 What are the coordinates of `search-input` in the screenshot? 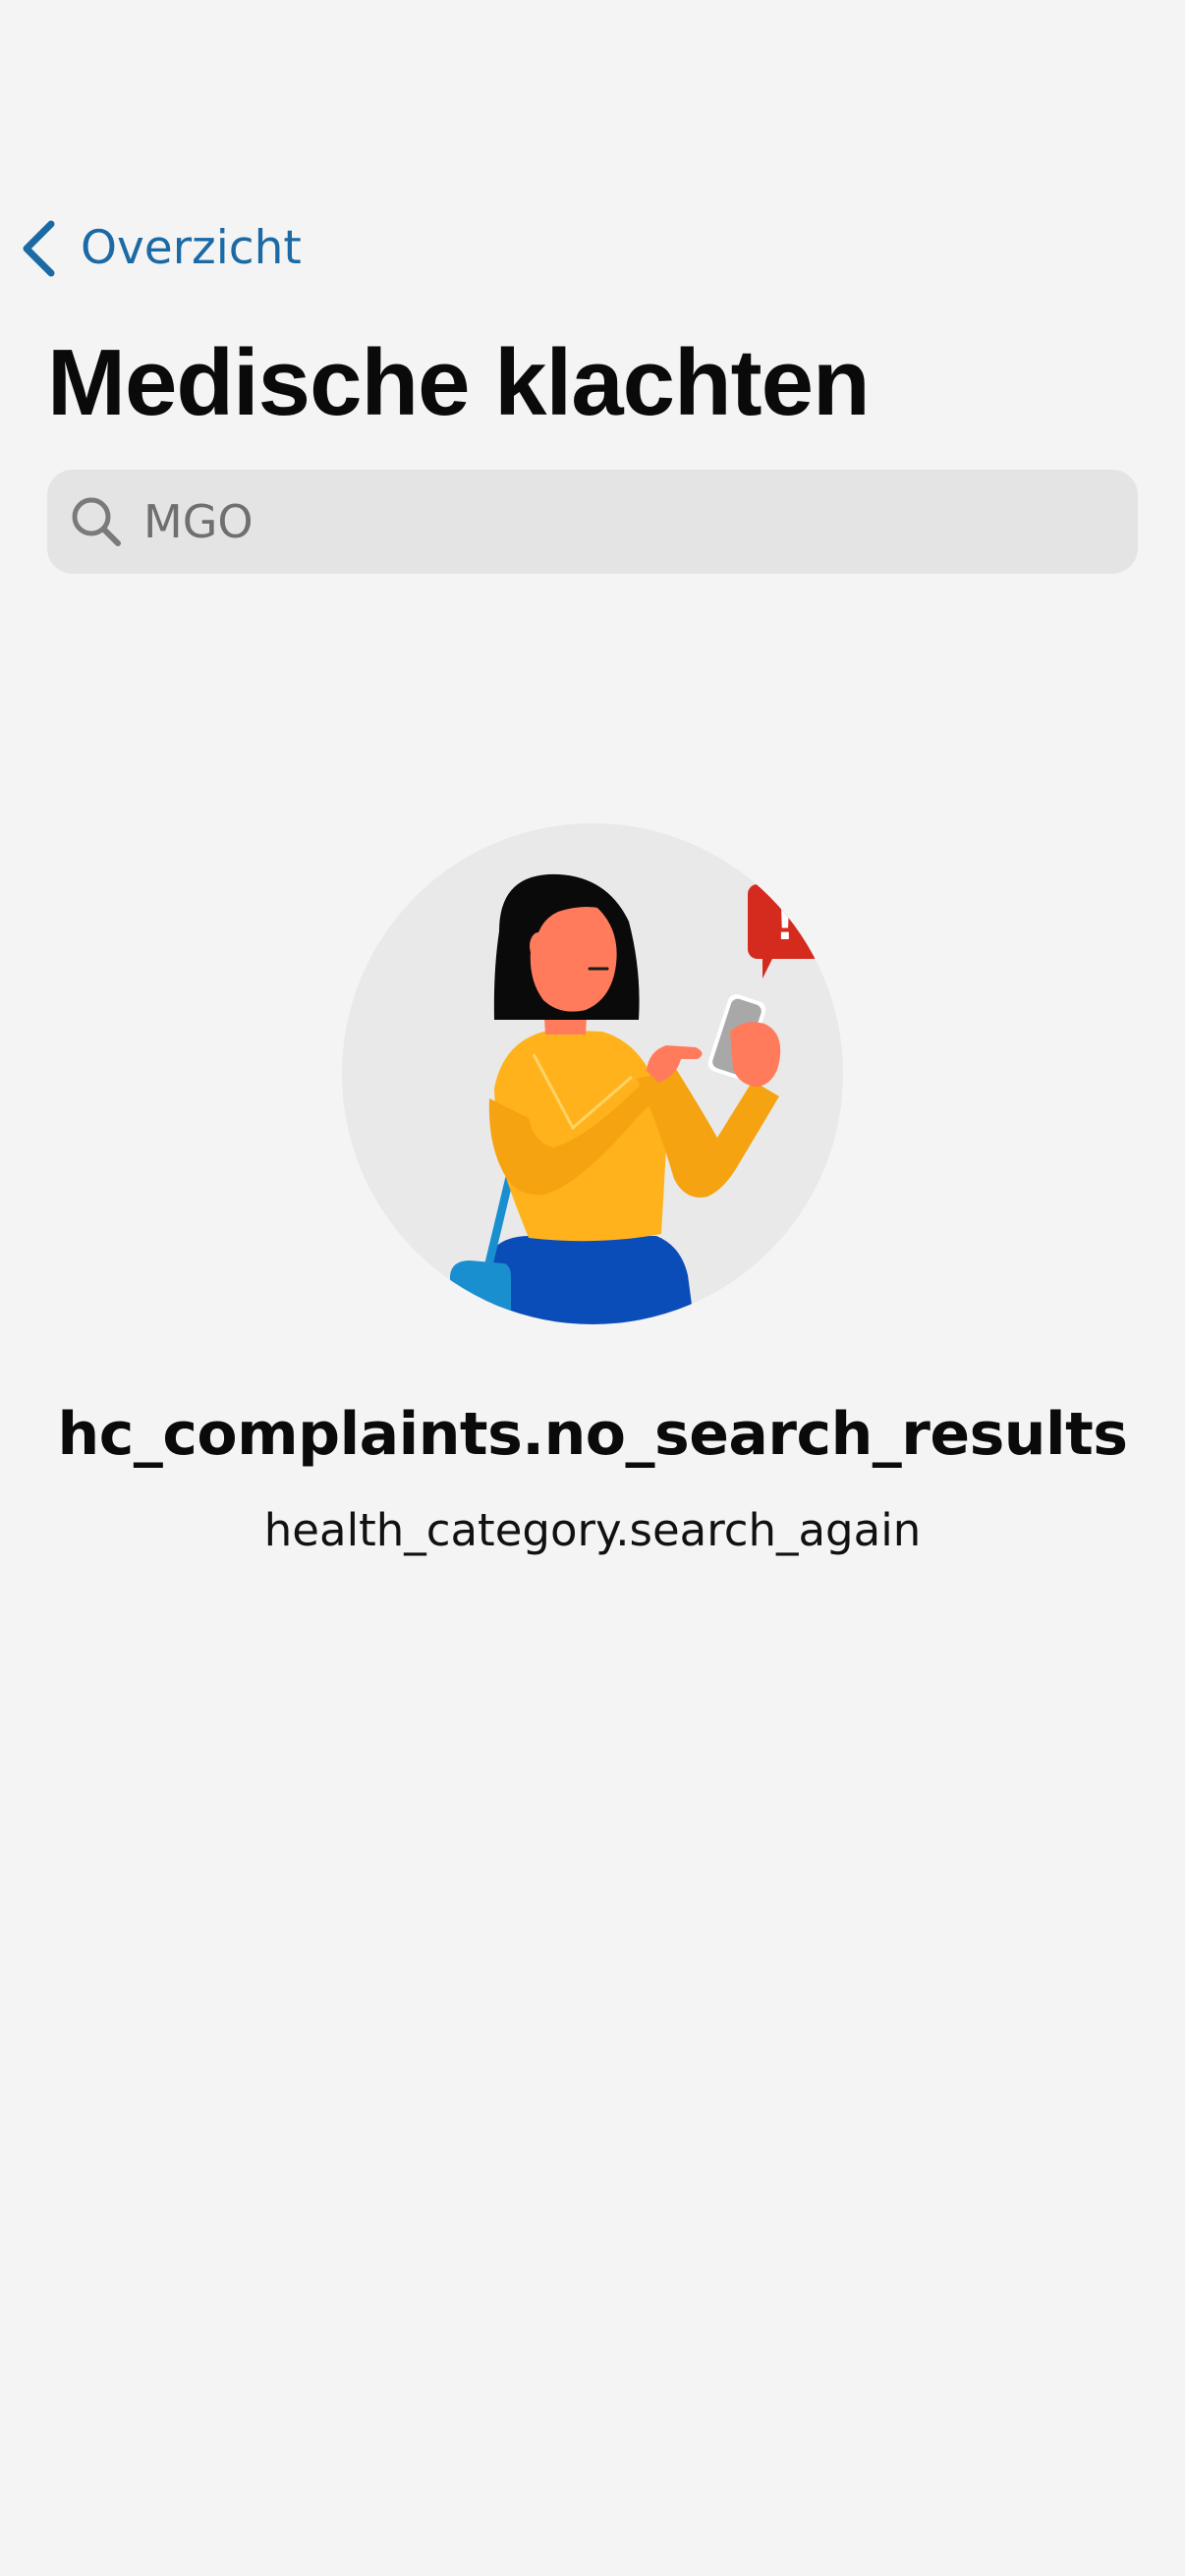 It's located at (615, 521).